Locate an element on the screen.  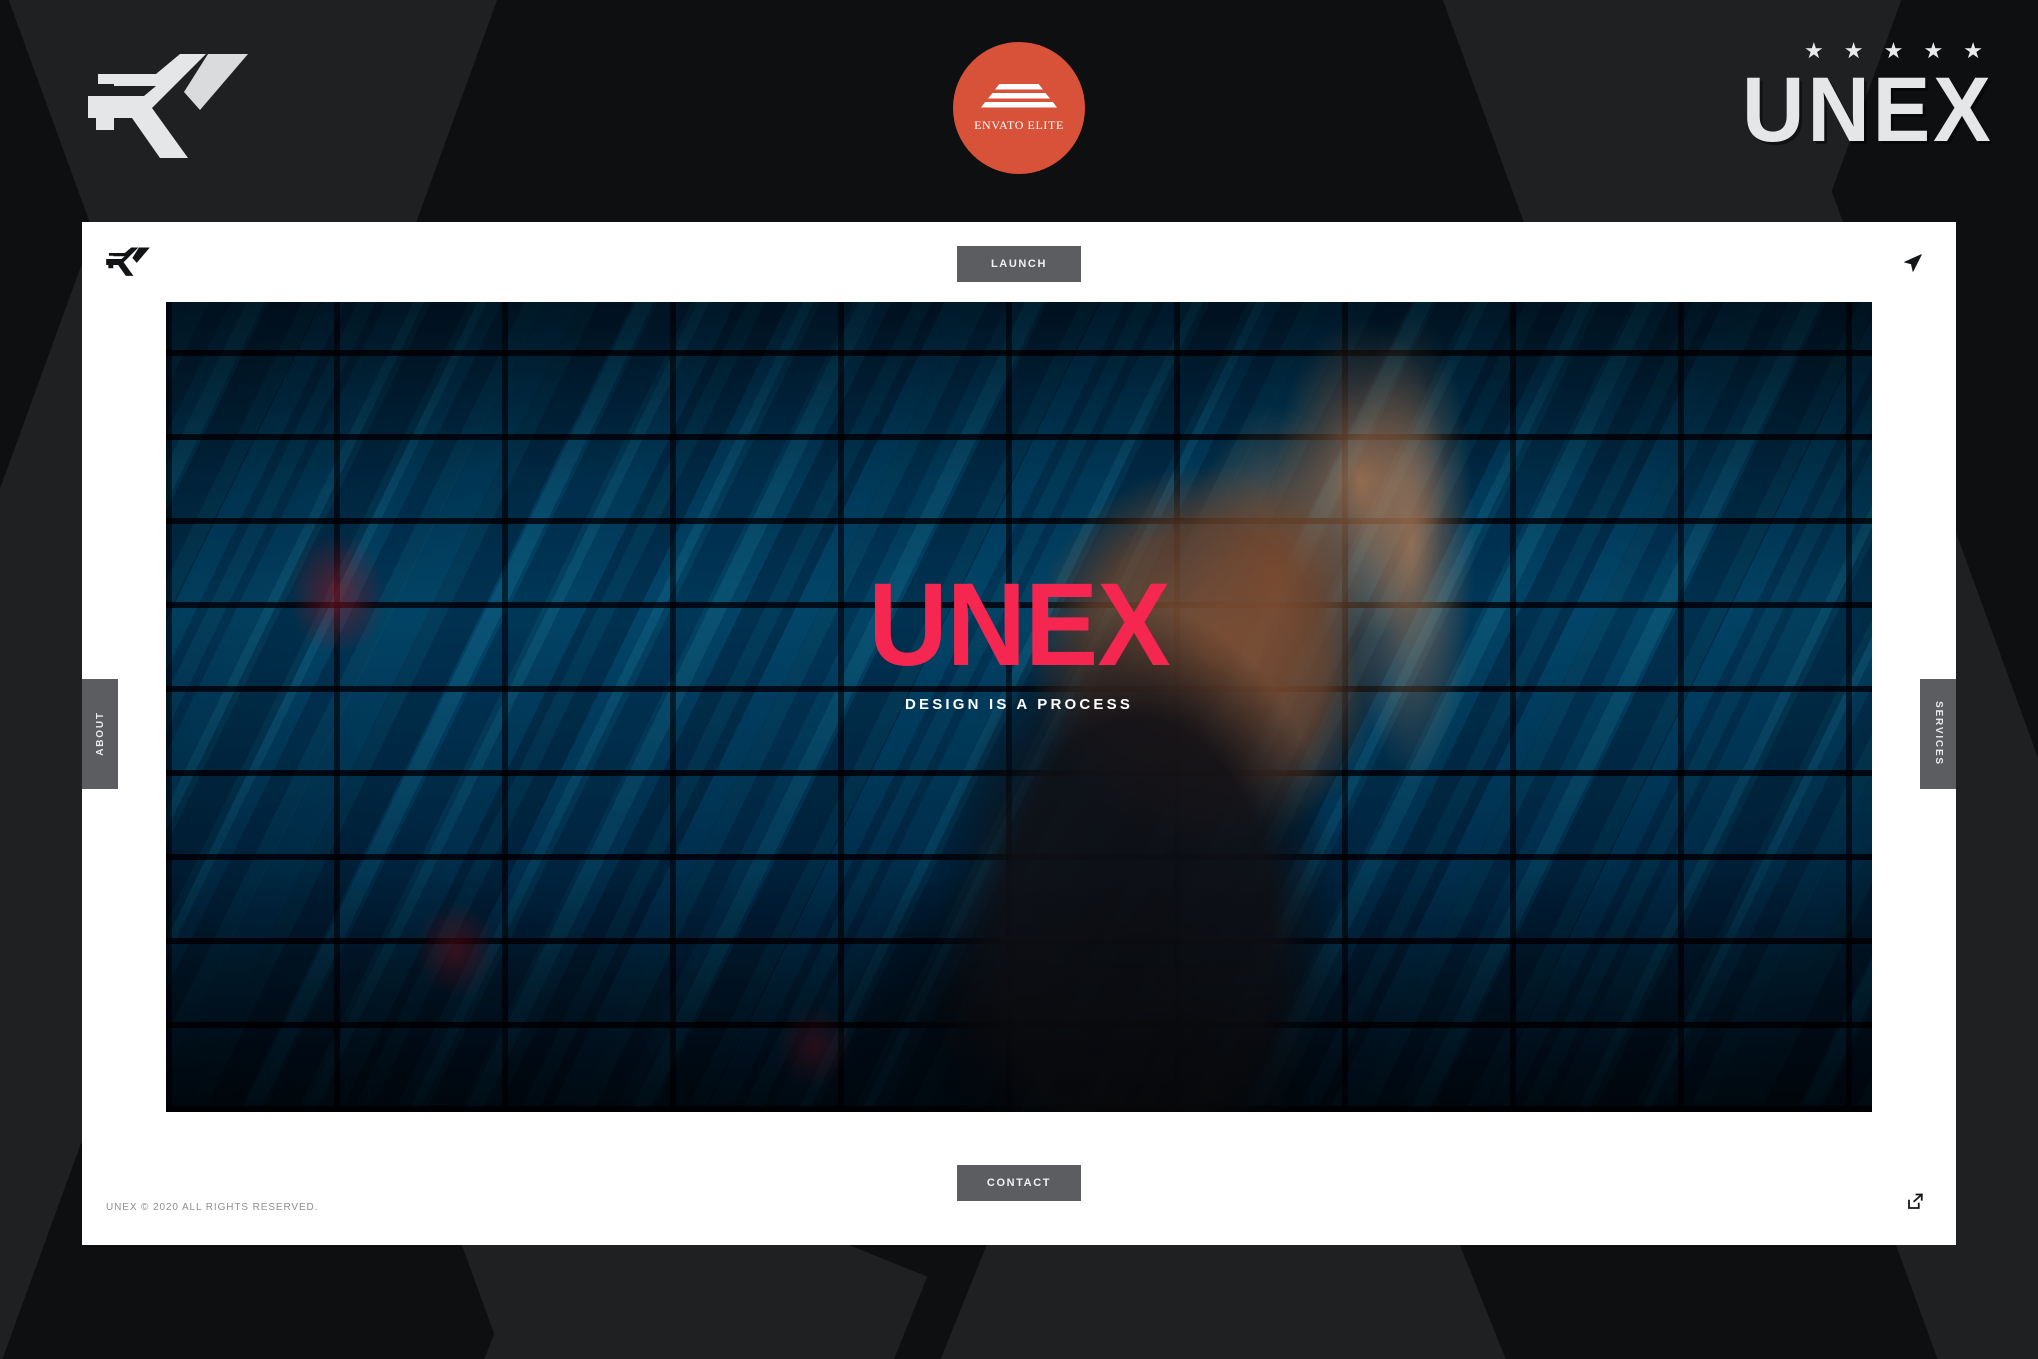
site-header: LAUNCH is located at coordinates (1019, 262).